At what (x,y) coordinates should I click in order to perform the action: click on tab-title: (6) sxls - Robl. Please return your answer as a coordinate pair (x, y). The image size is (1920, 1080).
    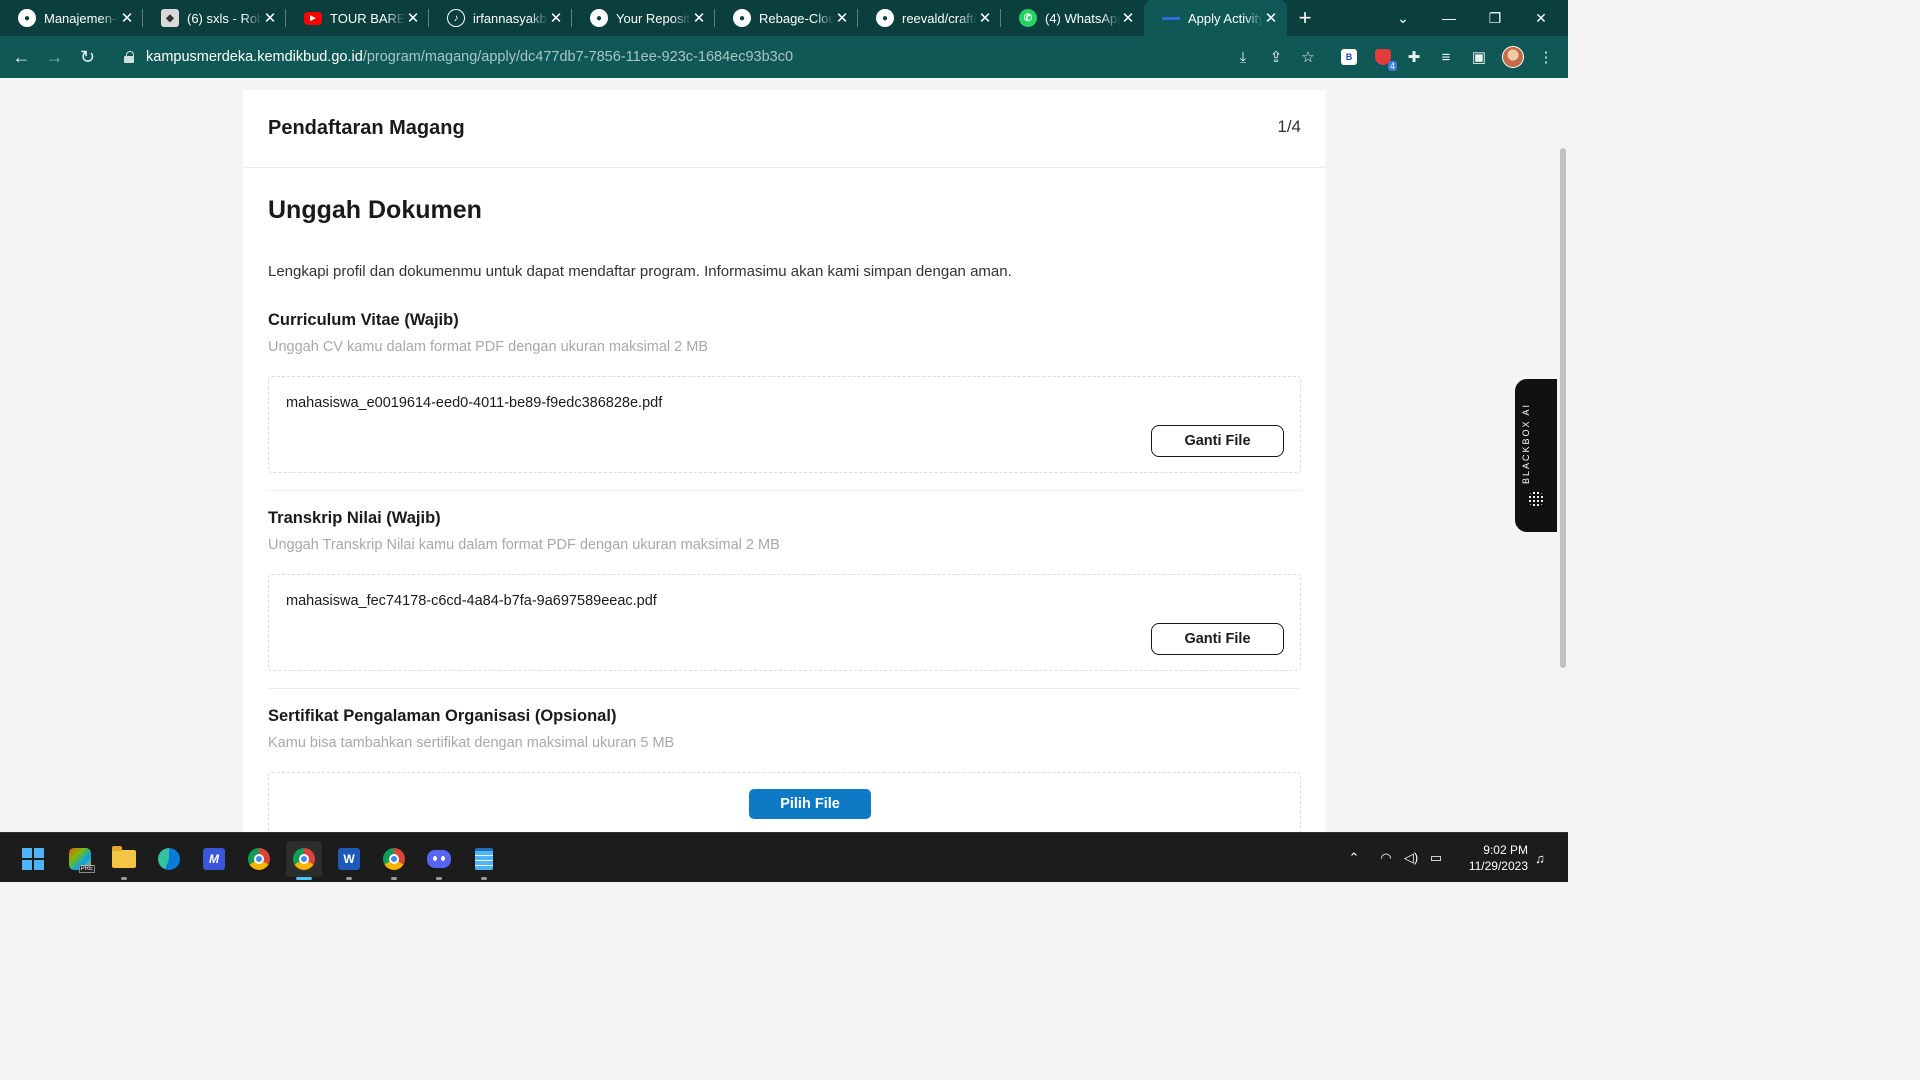
    Looking at the image, I should click on (224, 18).